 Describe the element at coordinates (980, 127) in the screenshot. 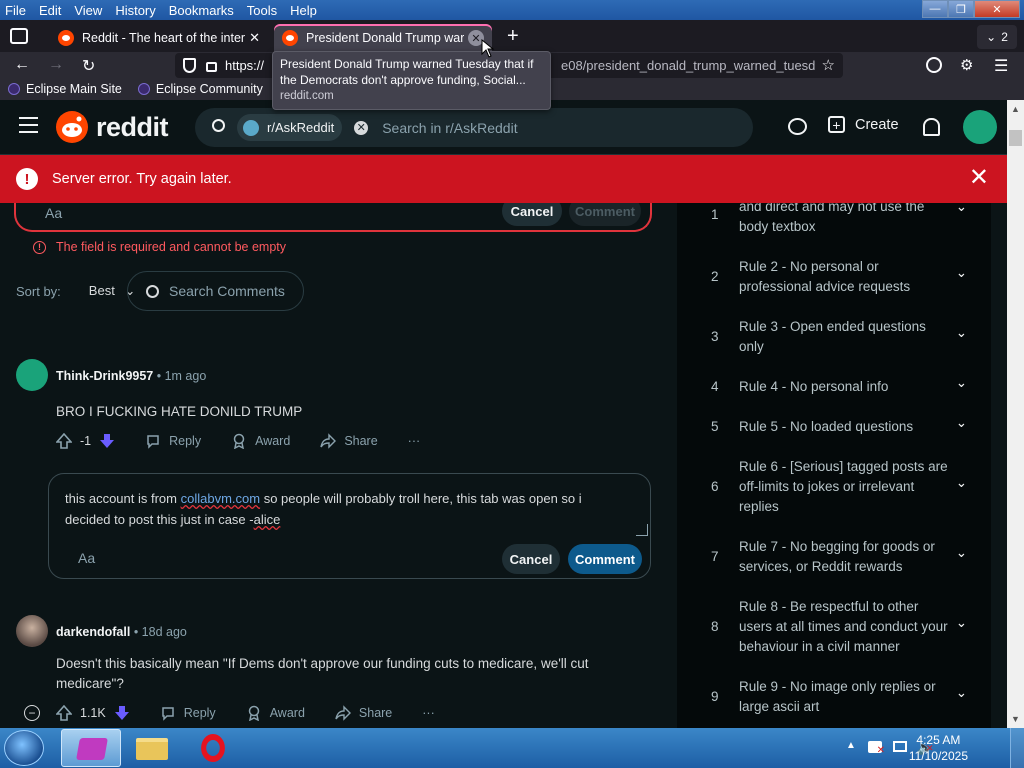

I see `user-avatar` at that location.